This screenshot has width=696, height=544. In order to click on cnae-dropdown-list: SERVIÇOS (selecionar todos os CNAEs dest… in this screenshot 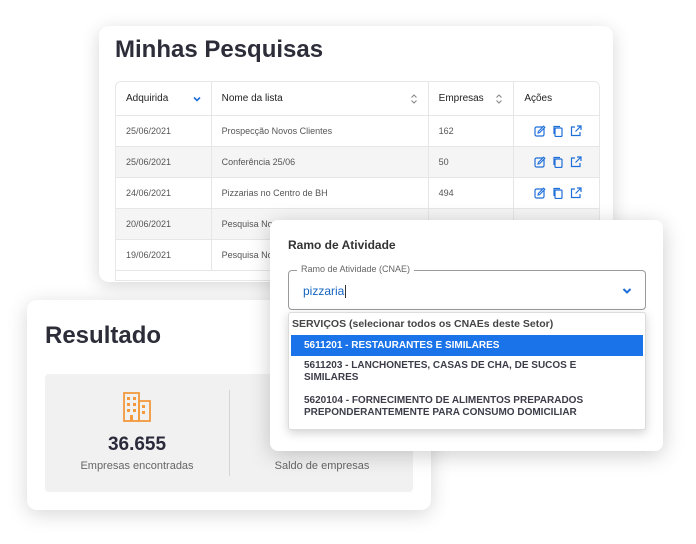, I will do `click(467, 371)`.